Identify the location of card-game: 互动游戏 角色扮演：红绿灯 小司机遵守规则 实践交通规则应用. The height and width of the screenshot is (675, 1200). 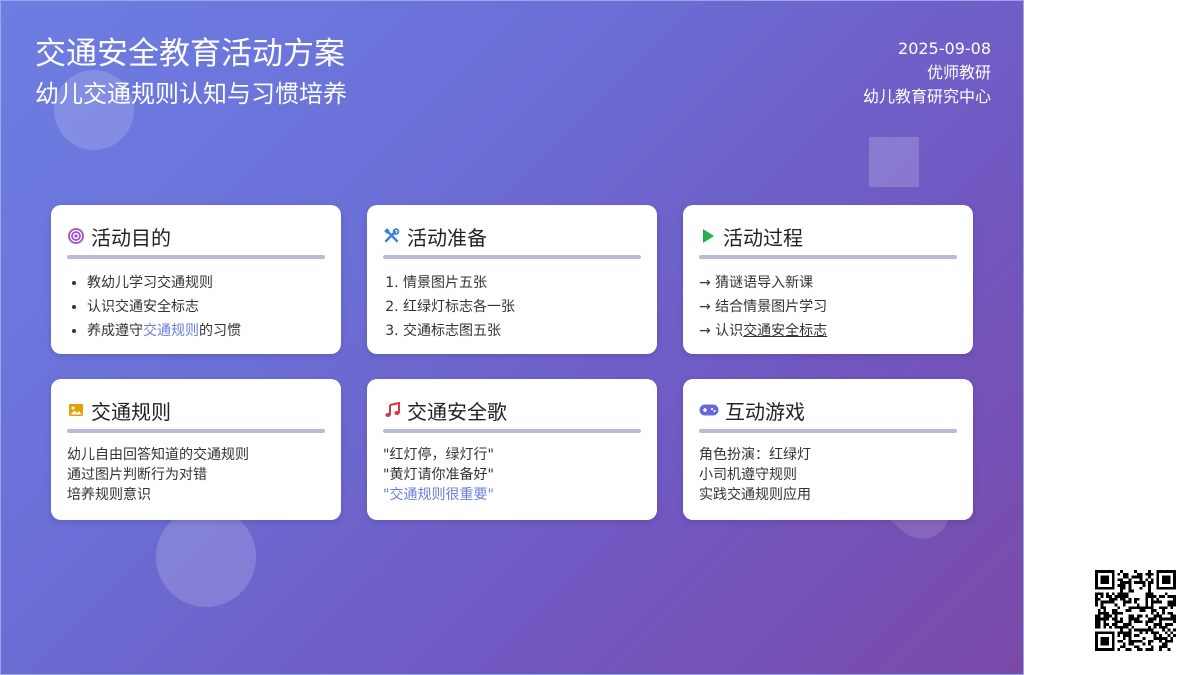
(828, 449).